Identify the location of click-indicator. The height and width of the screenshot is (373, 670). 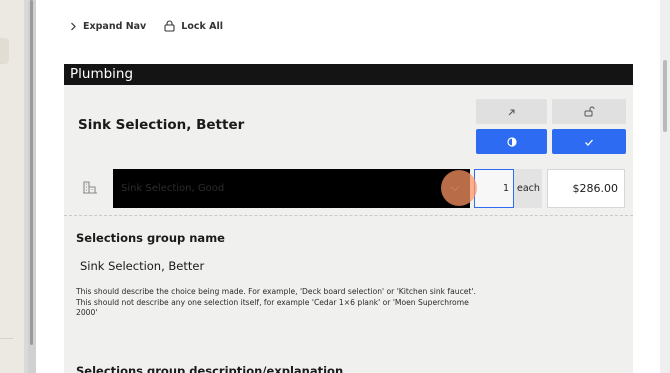
(459, 188).